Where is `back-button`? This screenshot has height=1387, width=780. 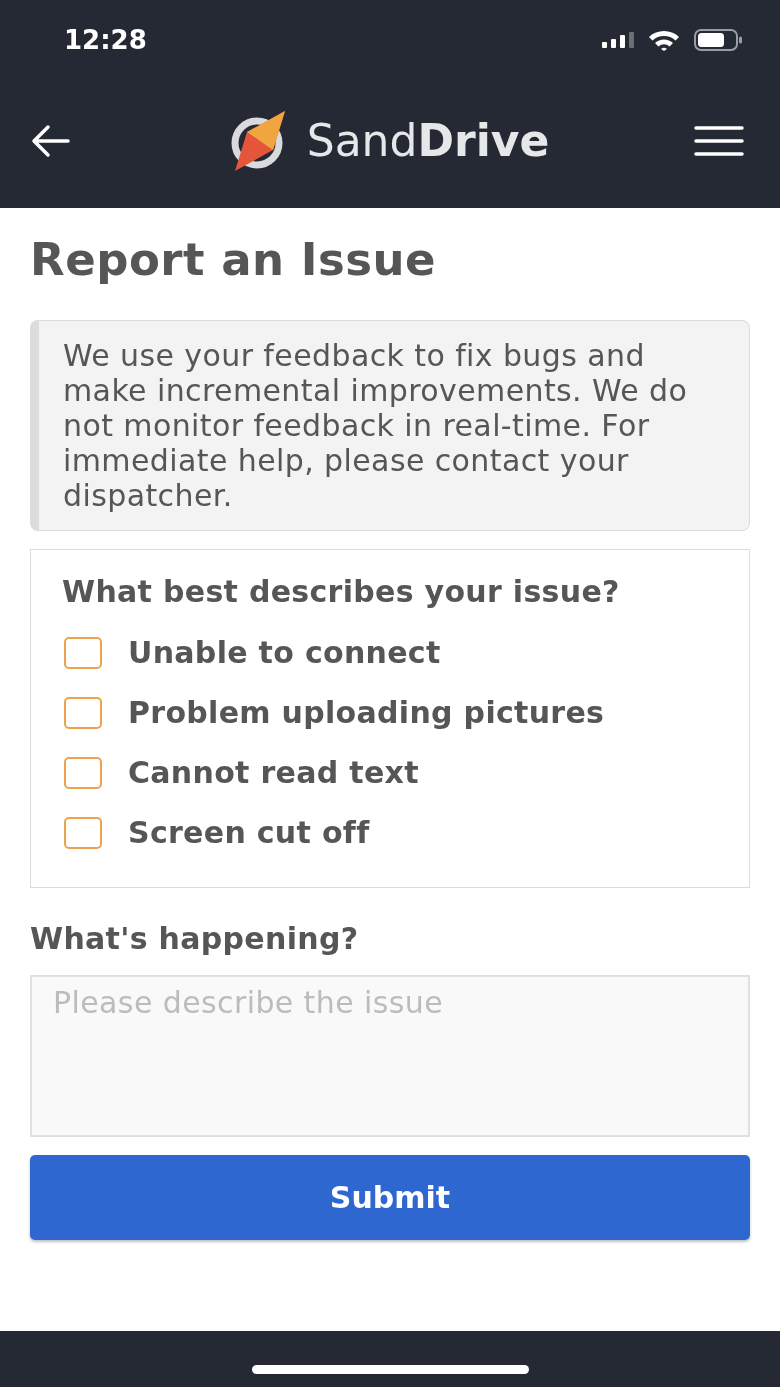
back-button is located at coordinates (50, 141).